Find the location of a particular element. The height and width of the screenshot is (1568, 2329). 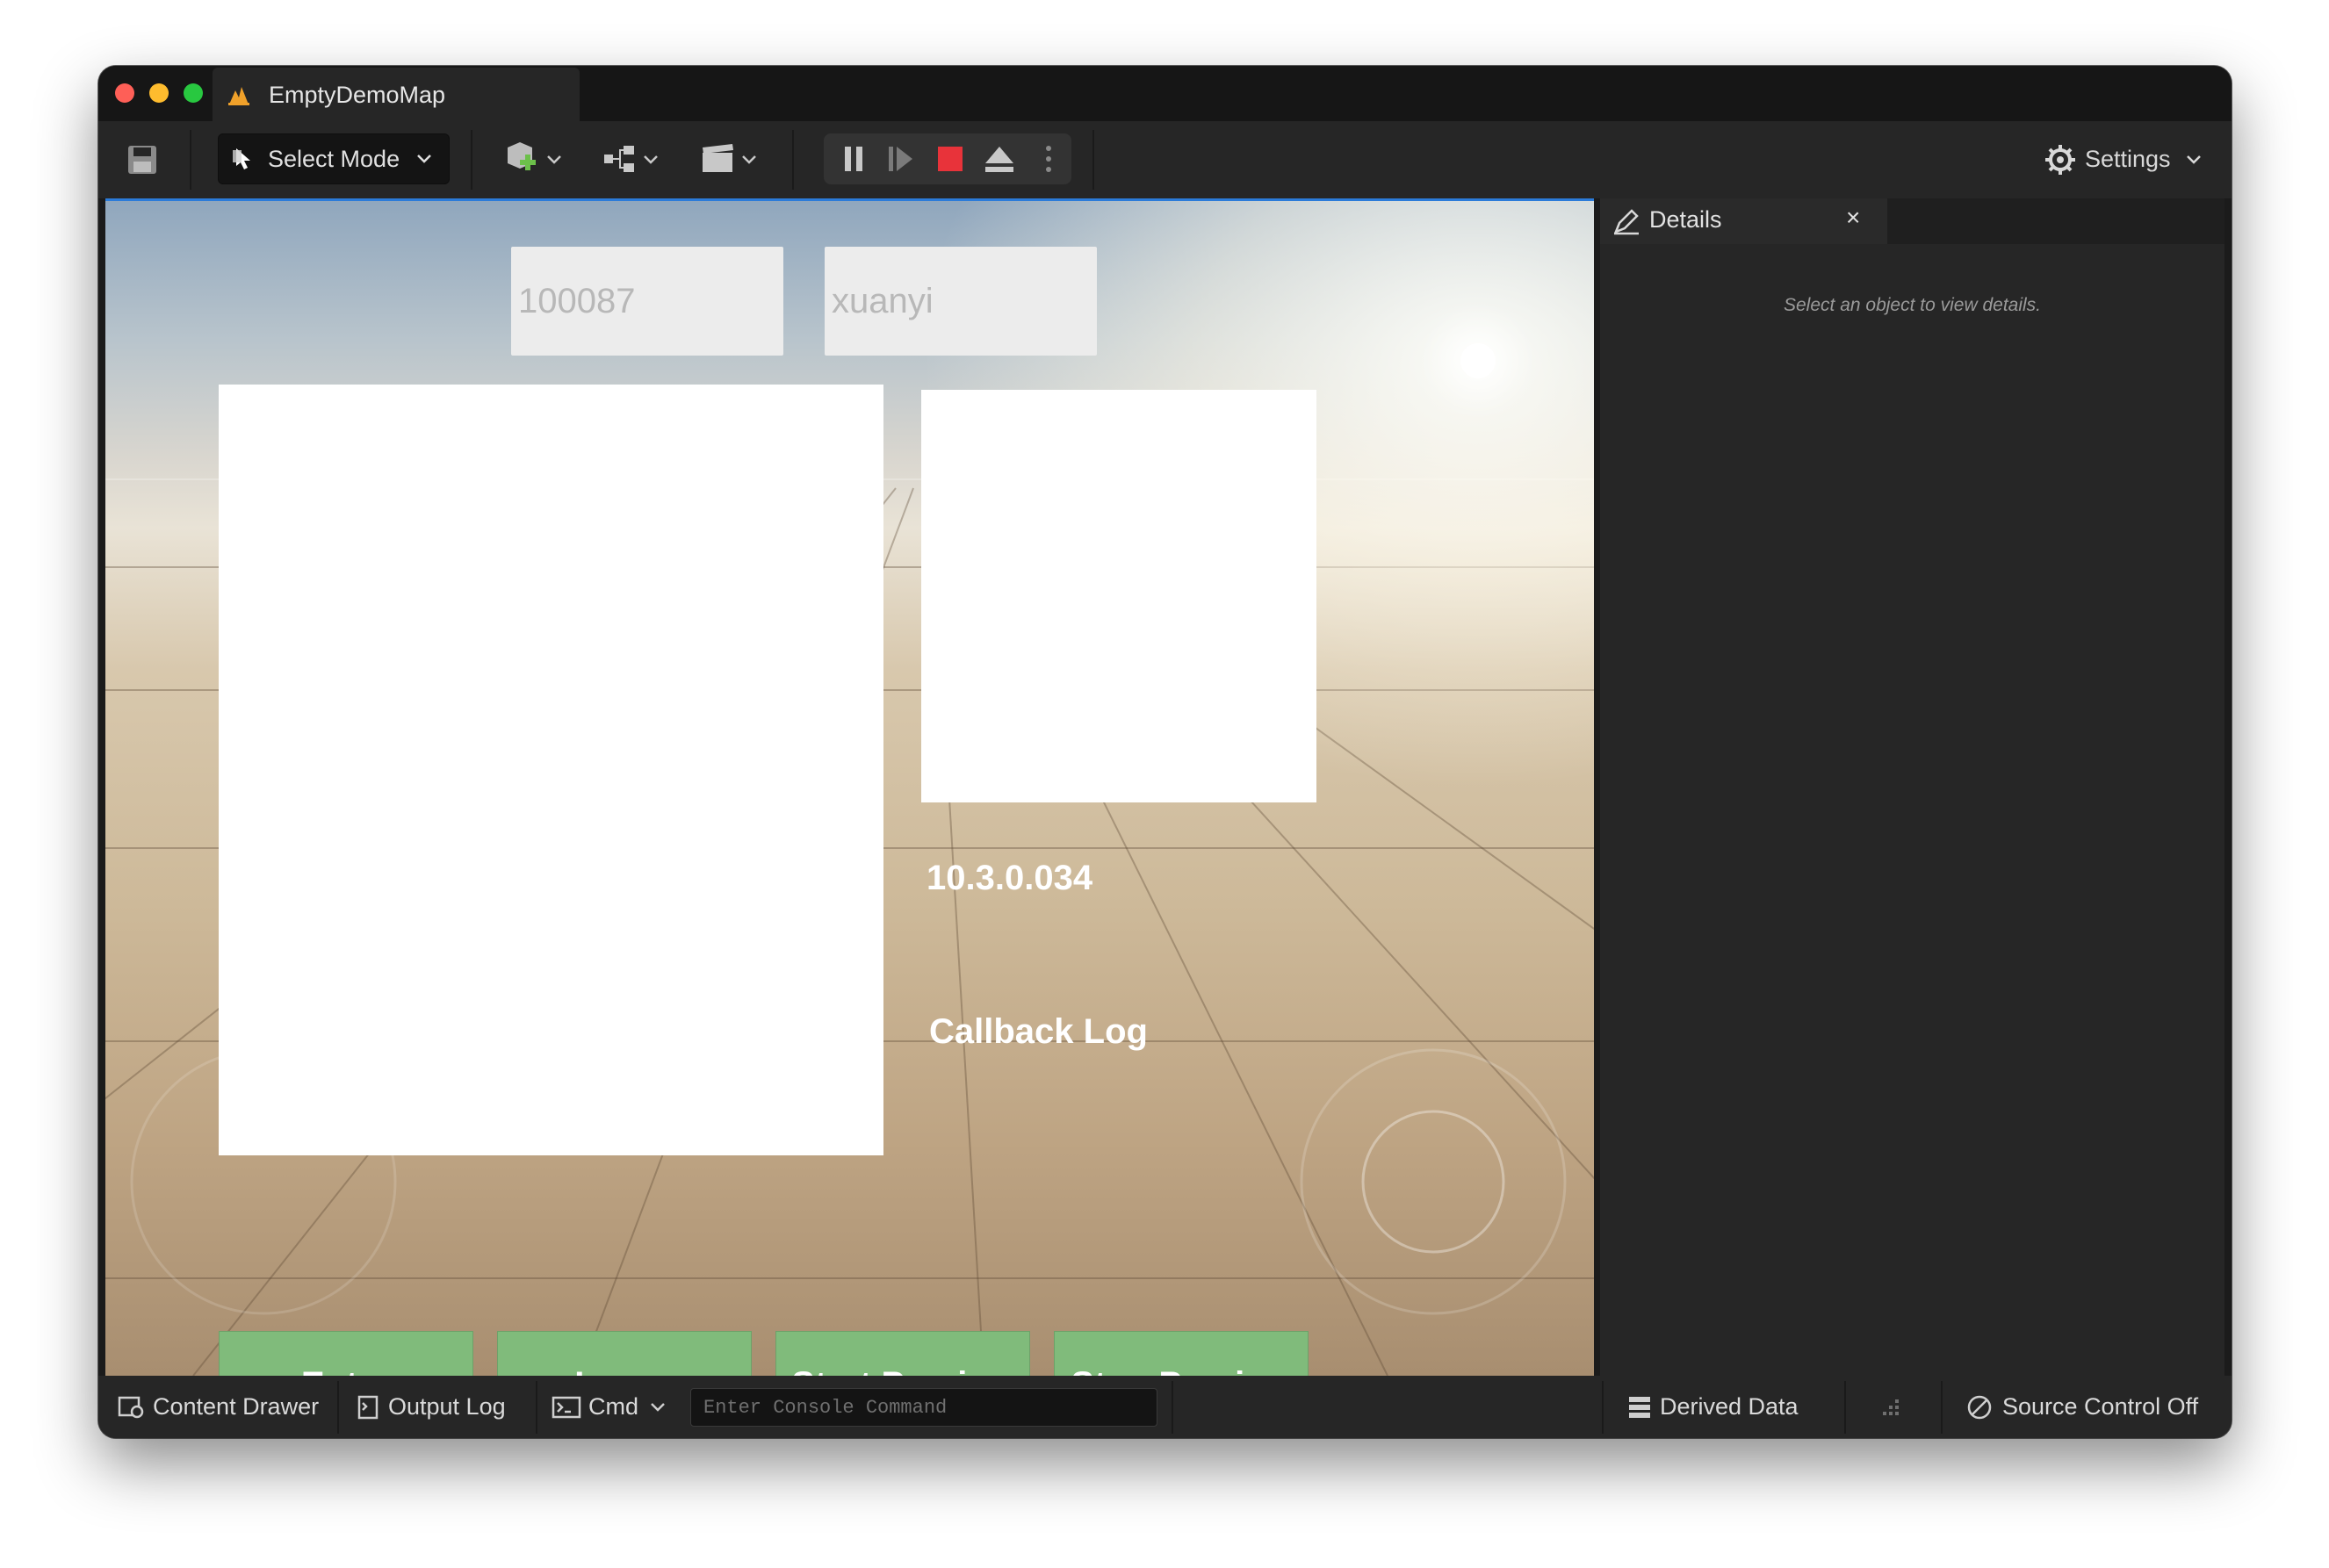

settings-button is located at coordinates (2060, 159).